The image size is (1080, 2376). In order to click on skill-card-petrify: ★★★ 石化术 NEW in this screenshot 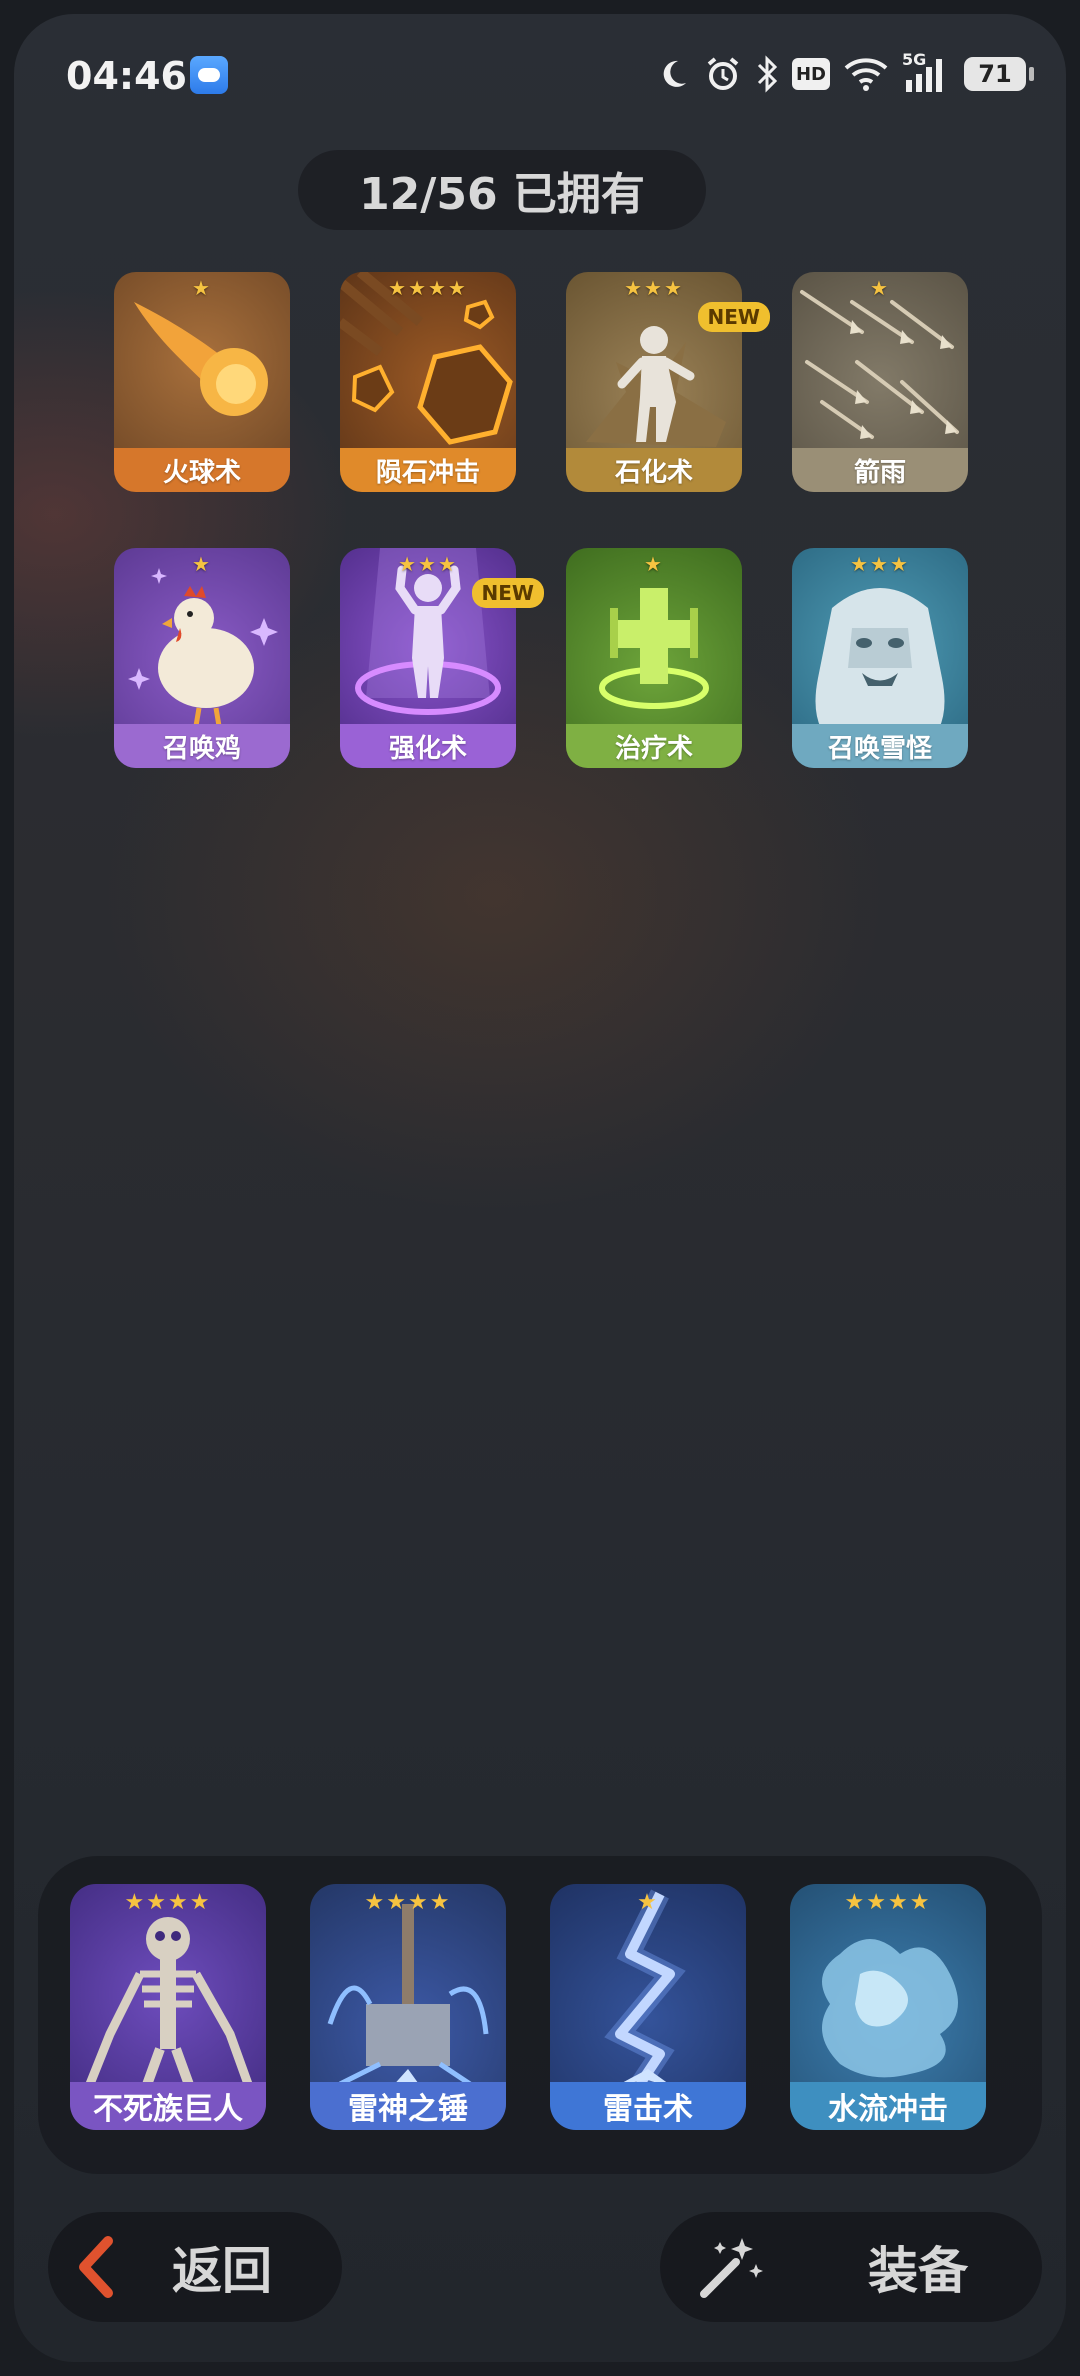, I will do `click(668, 382)`.